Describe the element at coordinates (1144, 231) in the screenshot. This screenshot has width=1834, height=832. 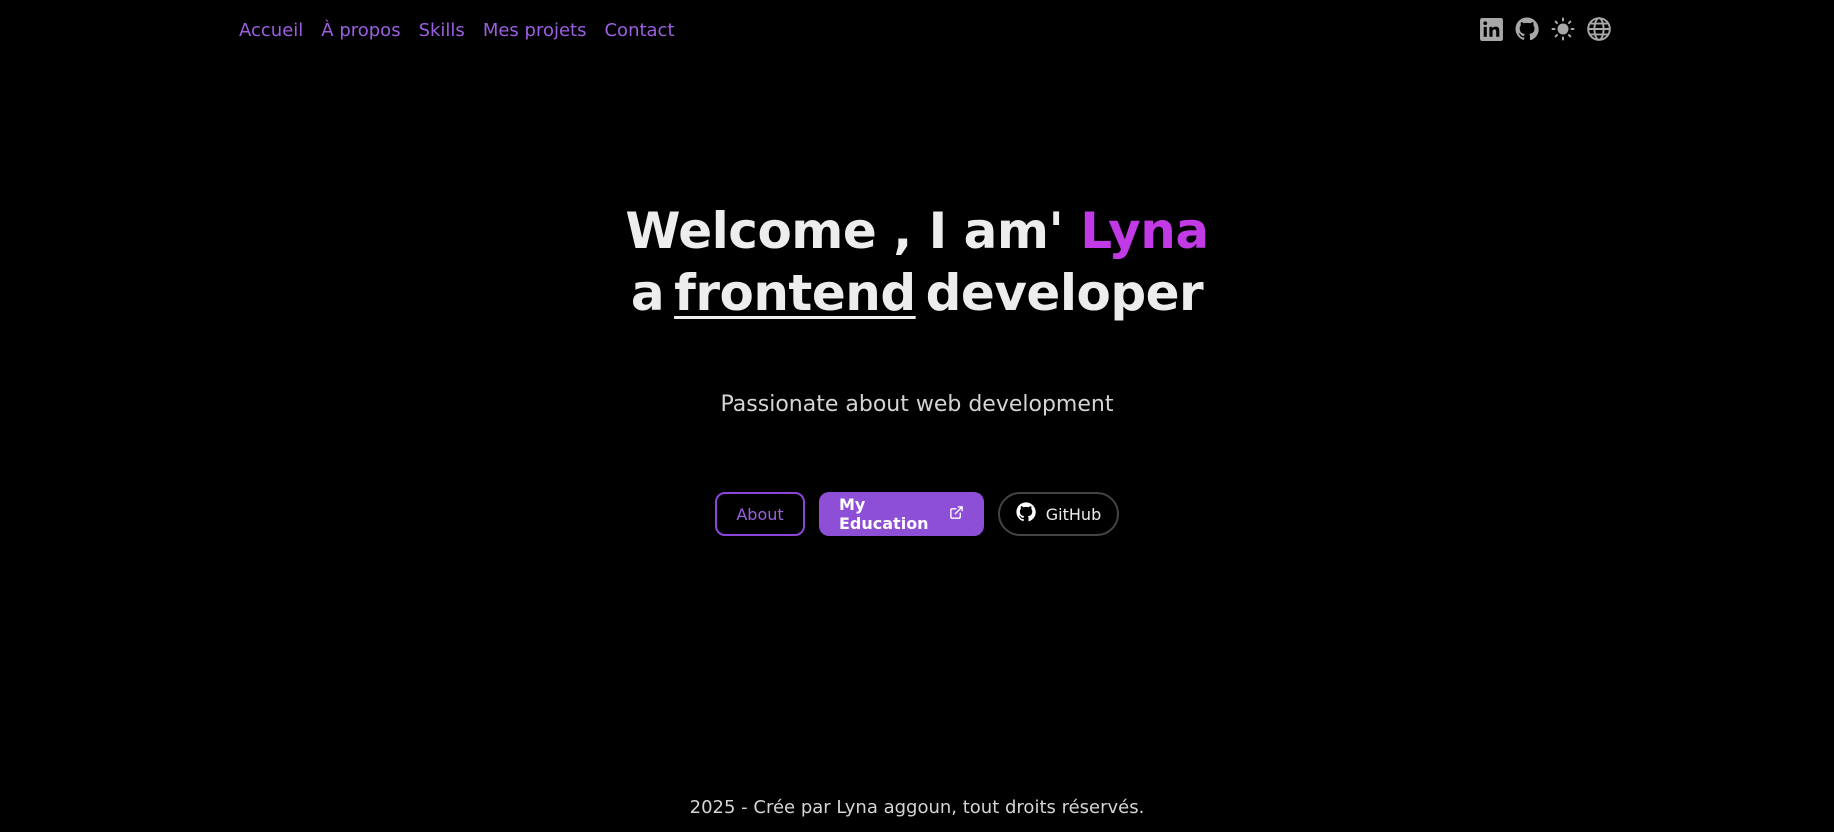
I see `hero-name: Lyna` at that location.